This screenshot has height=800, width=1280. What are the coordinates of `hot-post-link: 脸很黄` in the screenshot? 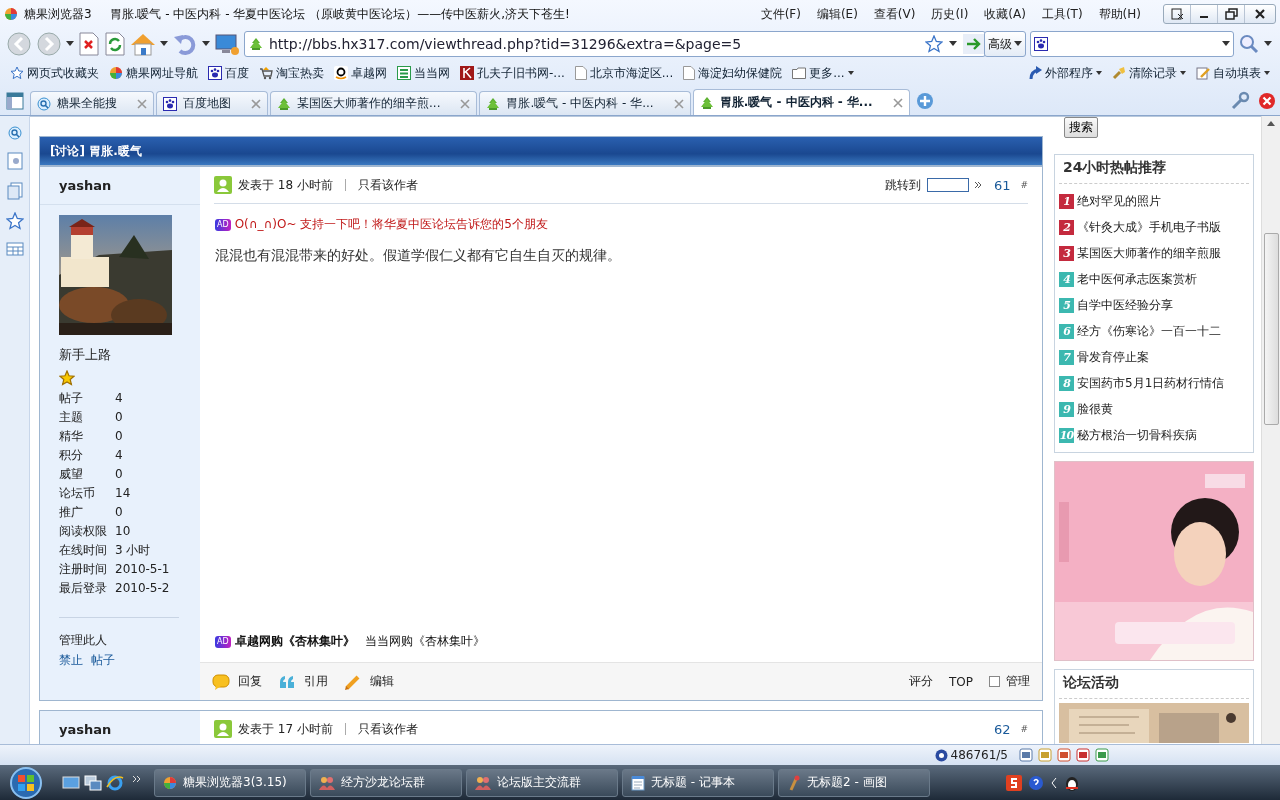 It's located at (1095, 409).